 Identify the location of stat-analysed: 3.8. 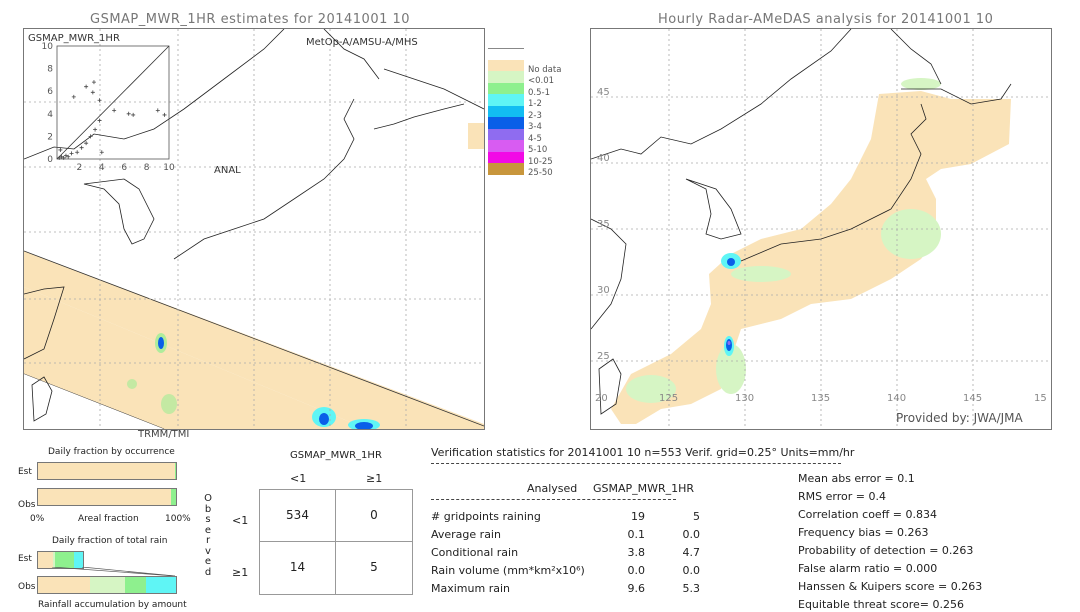
(636, 552).